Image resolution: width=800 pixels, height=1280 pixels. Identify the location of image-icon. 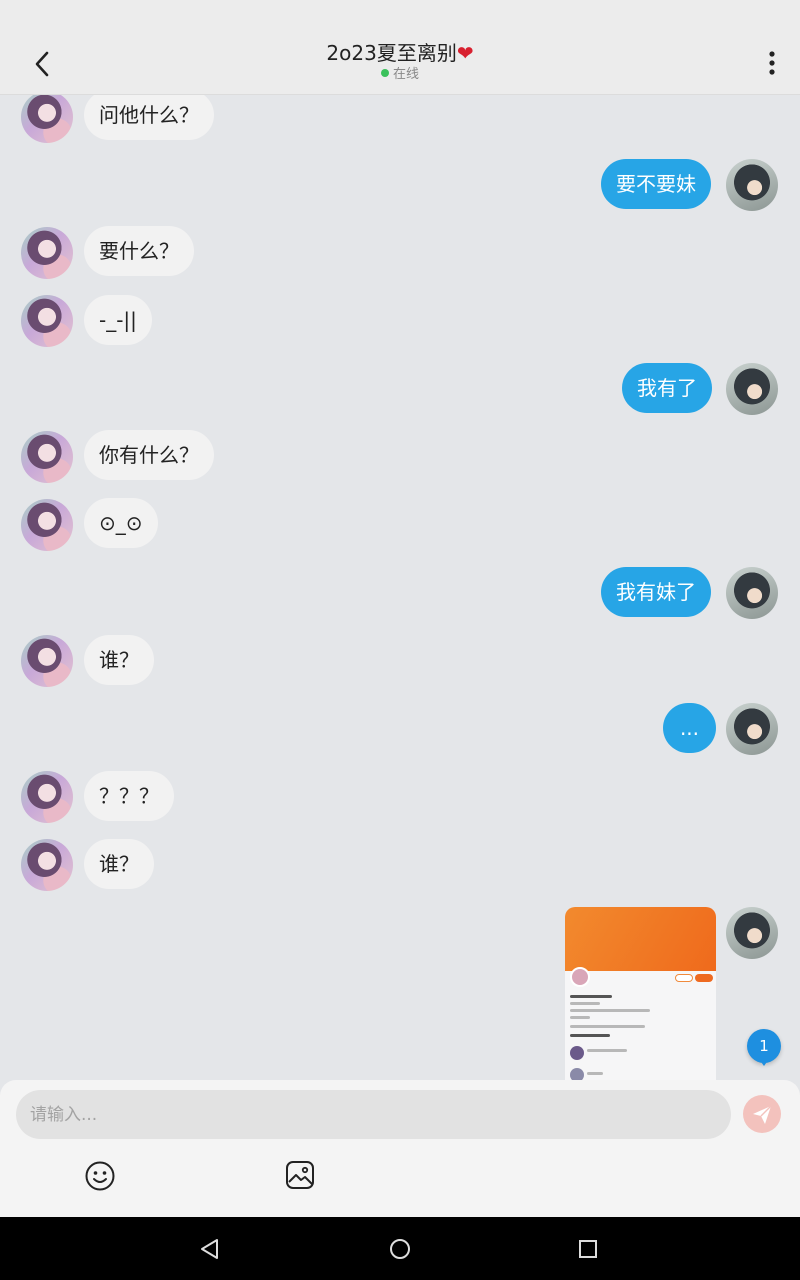
(300, 1175).